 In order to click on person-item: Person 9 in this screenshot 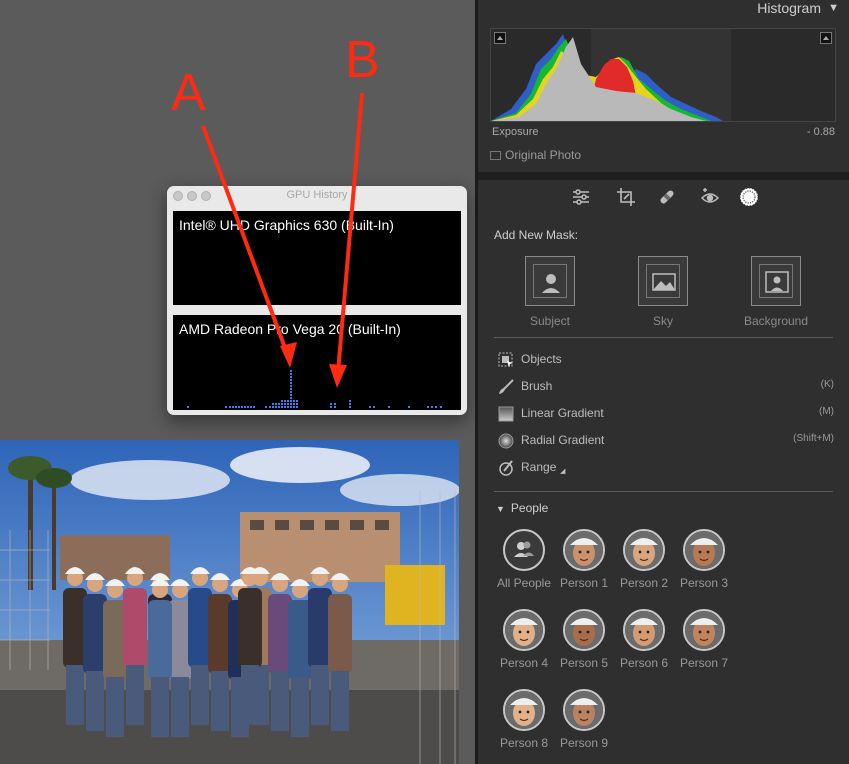, I will do `click(584, 721)`.